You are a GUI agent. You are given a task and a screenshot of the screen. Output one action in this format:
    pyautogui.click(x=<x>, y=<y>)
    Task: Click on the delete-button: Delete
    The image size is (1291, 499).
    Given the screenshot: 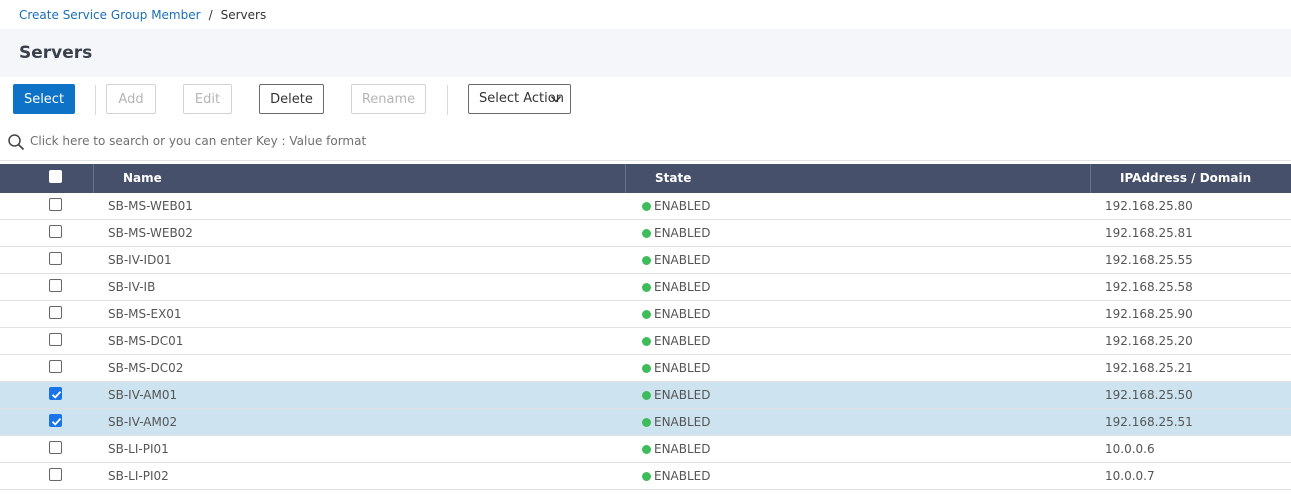 What is the action you would take?
    pyautogui.click(x=291, y=99)
    